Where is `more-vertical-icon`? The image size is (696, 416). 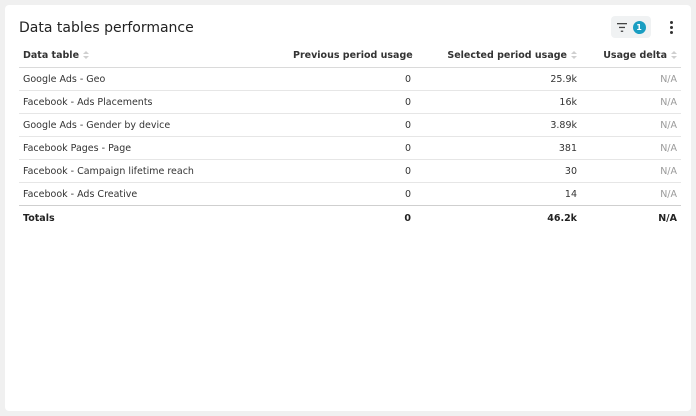
more-vertical-icon is located at coordinates (671, 22).